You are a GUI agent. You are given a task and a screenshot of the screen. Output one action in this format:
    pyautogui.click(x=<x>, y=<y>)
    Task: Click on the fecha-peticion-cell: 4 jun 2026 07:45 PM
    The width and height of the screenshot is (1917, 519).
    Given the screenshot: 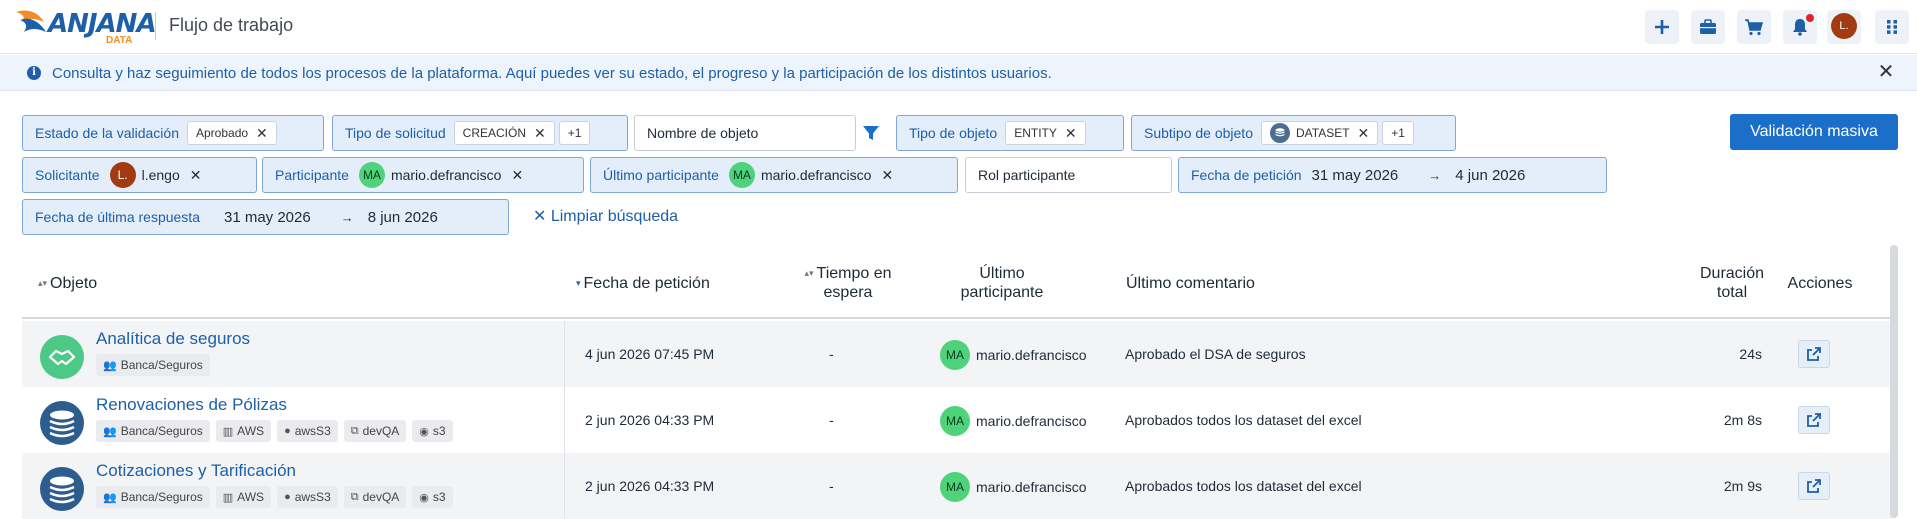 What is the action you would take?
    pyautogui.click(x=650, y=354)
    